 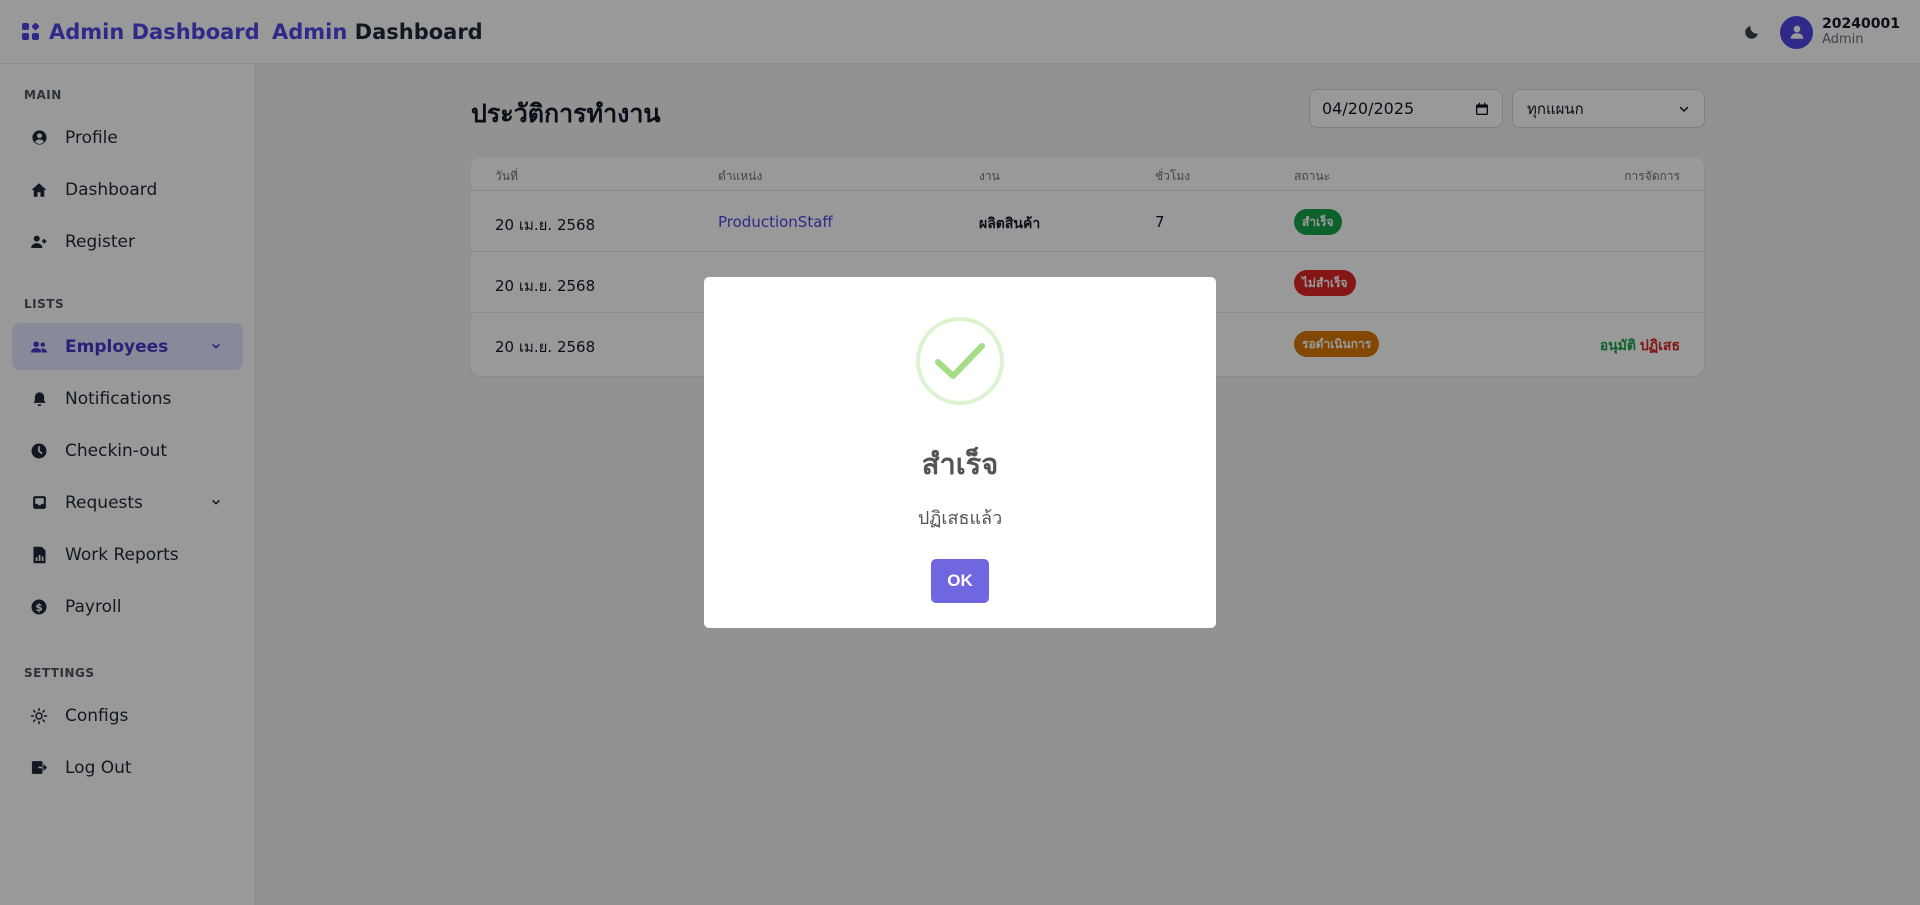 I want to click on success-icon, so click(x=960, y=361).